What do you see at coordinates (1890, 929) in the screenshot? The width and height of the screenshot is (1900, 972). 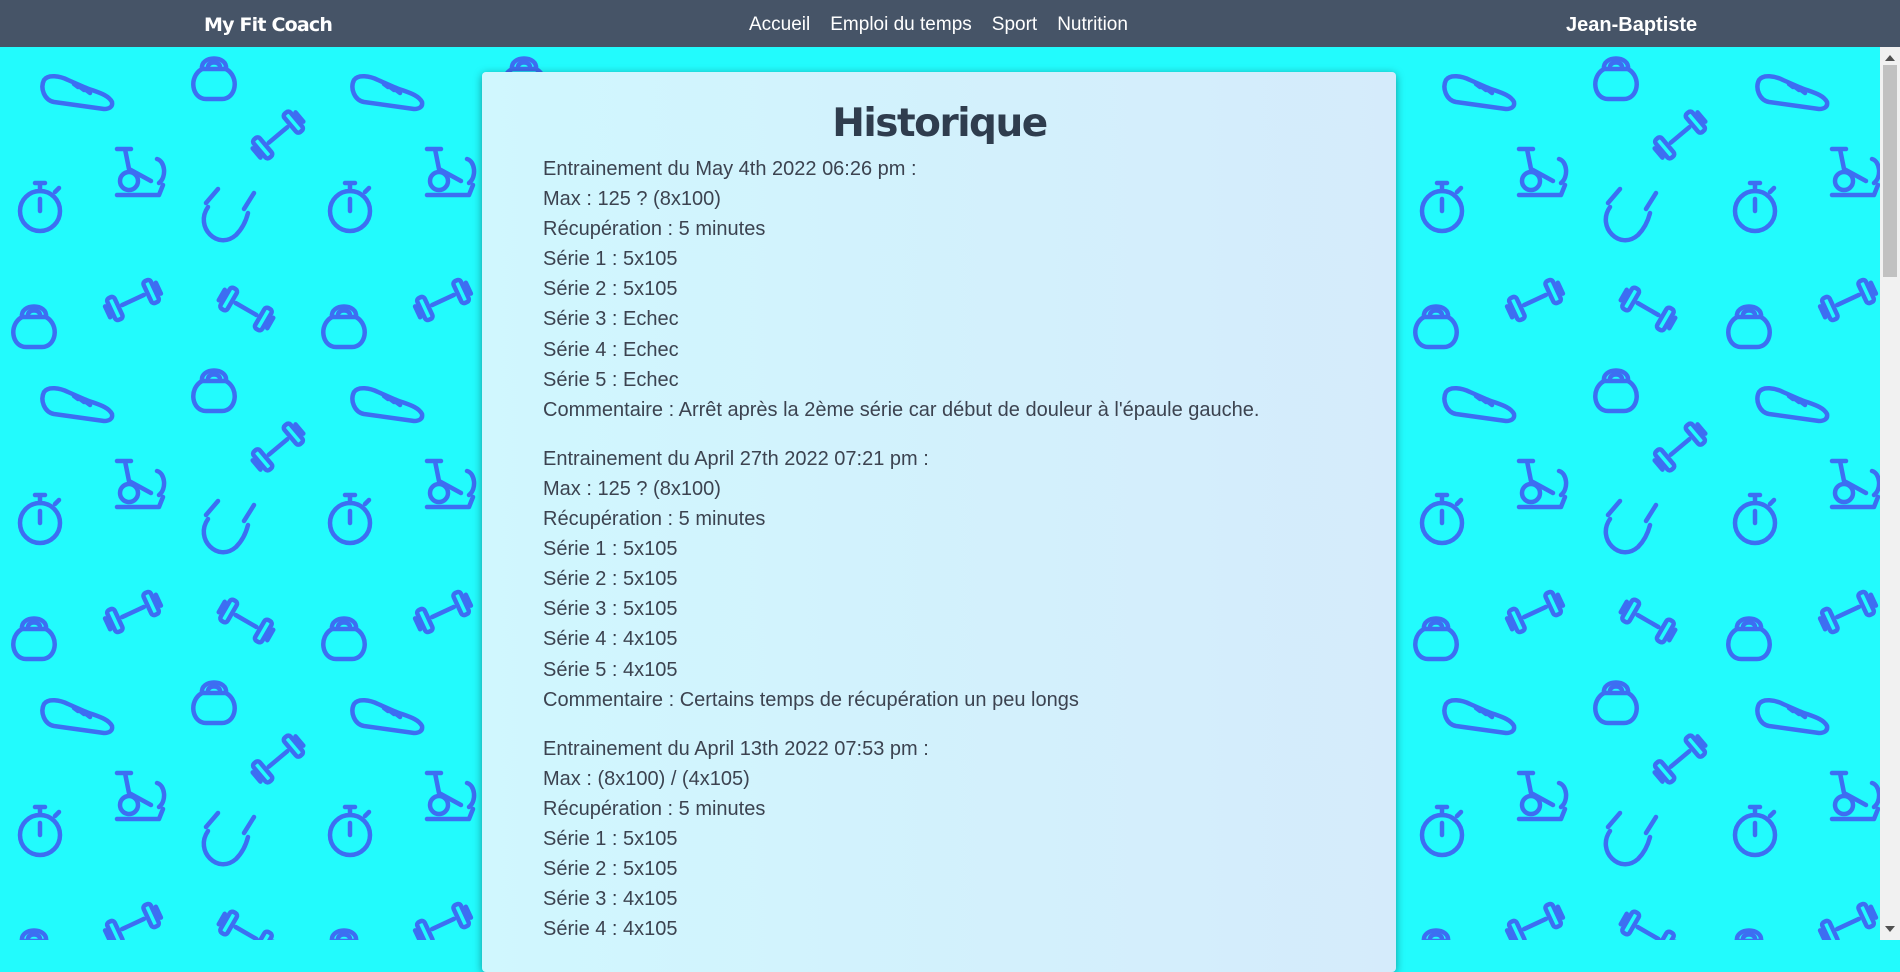 I see `scroll-down-arrow-icon` at bounding box center [1890, 929].